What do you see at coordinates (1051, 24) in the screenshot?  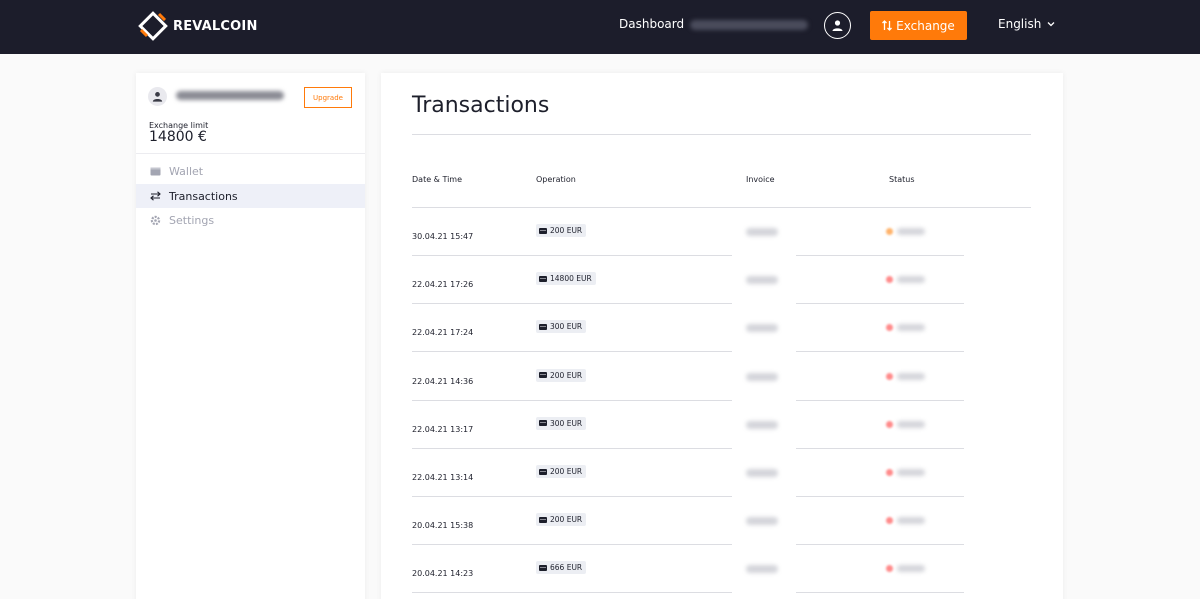 I see `chevron-down-icon` at bounding box center [1051, 24].